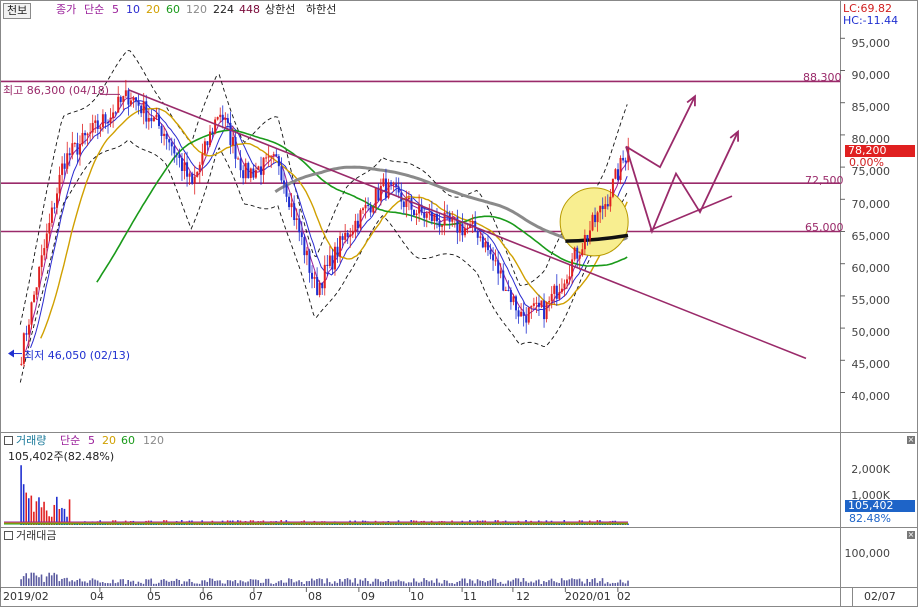  Describe the element at coordinates (128, 441) in the screenshot. I see `volume-ma-period-60: 60` at that location.